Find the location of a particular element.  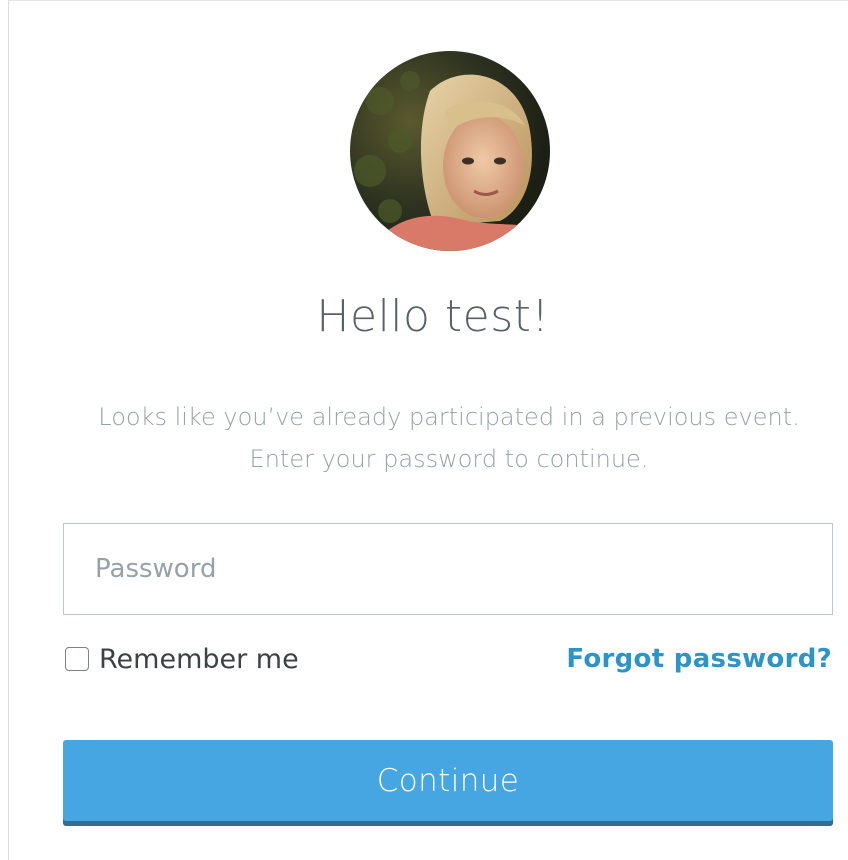

remember-me-option: Remember me is located at coordinates (181, 659).